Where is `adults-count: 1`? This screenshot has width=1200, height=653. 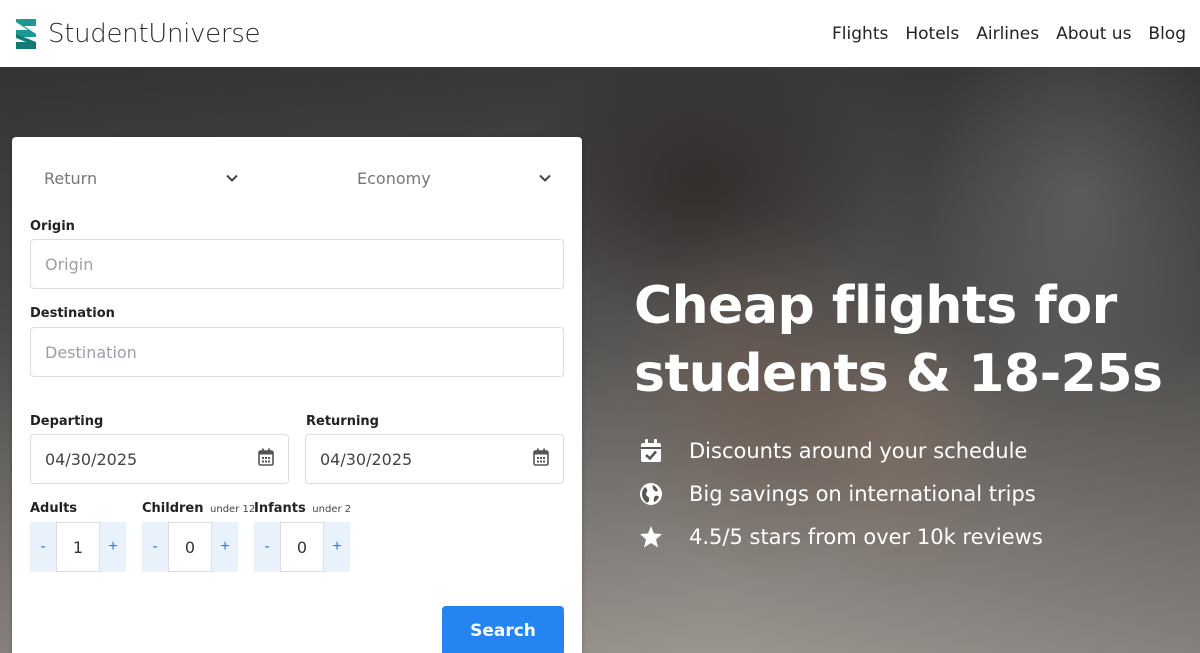
adults-count: 1 is located at coordinates (78, 547).